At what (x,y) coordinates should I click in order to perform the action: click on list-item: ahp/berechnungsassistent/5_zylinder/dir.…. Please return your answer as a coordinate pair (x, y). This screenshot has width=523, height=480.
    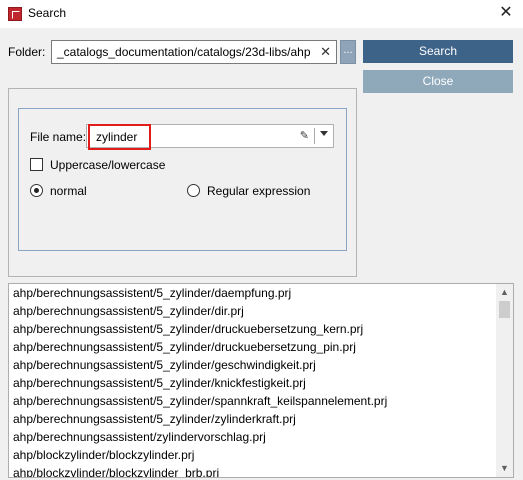
    Looking at the image, I should click on (200, 311).